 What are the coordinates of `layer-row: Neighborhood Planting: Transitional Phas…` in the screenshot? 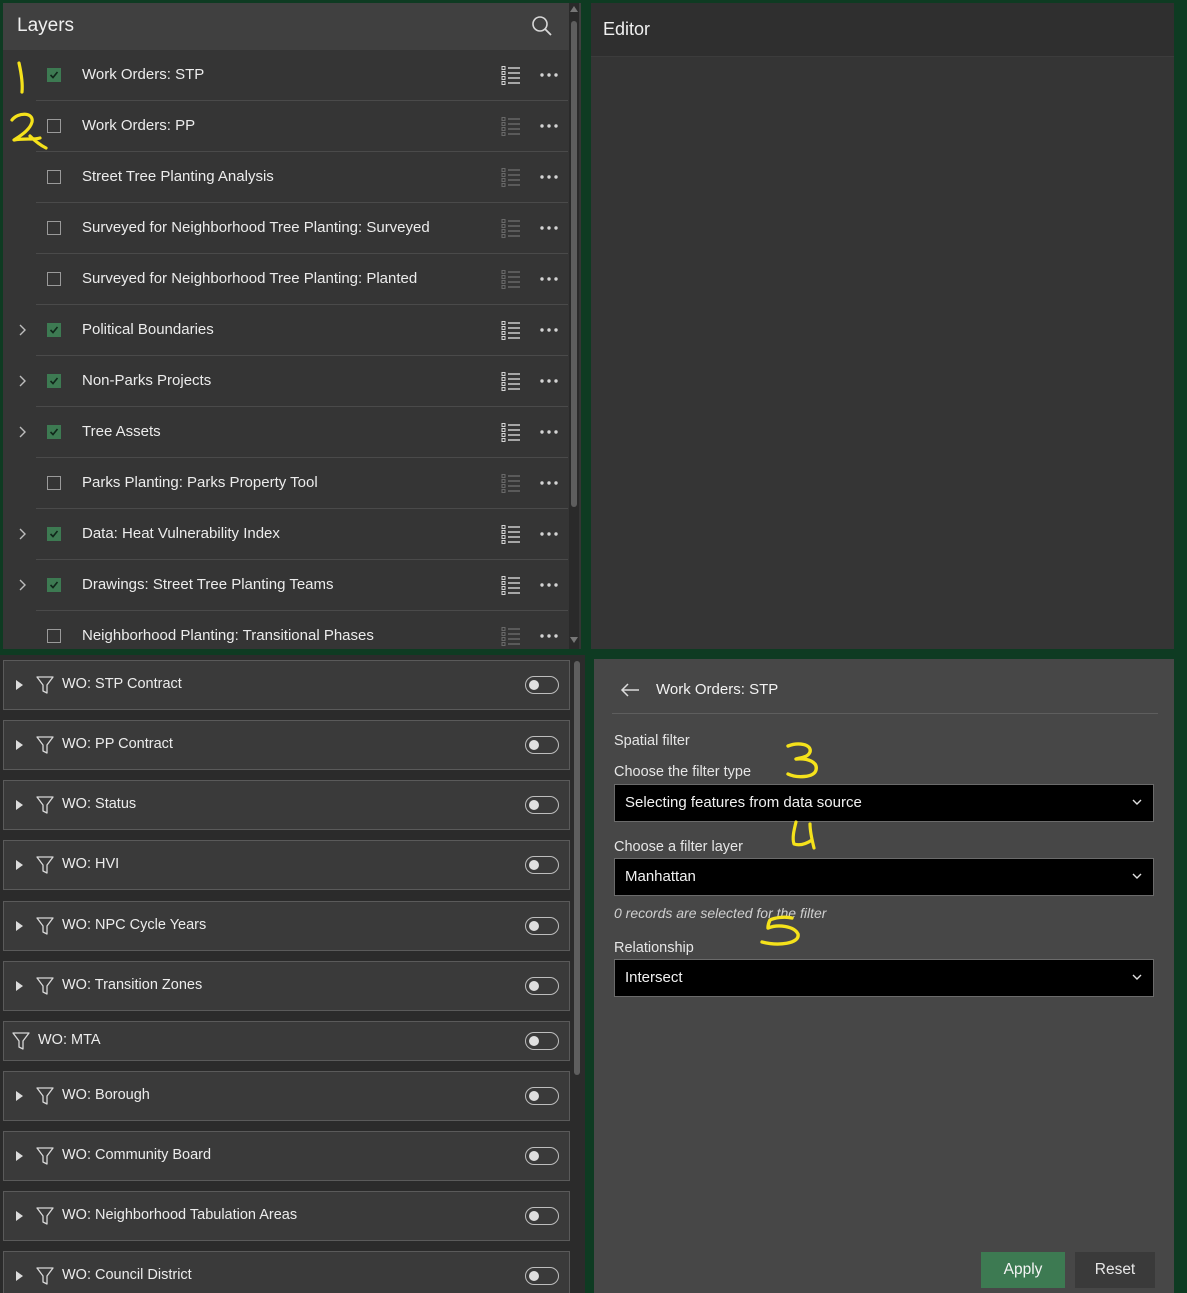 It's located at (285, 630).